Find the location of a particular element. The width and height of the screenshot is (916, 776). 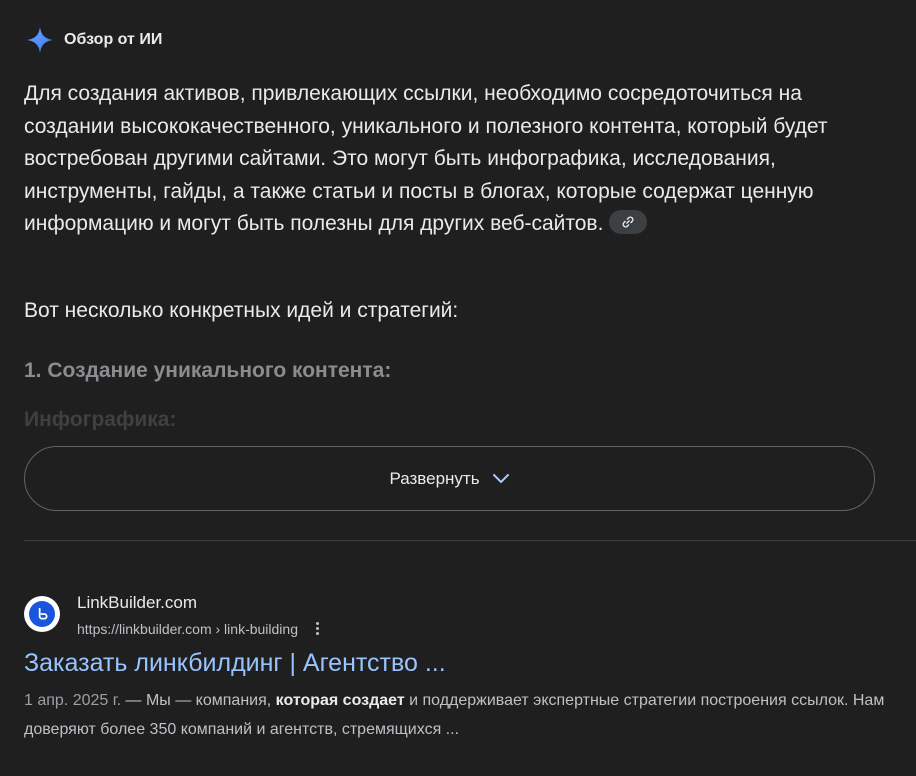

gemini-spark-icon is located at coordinates (40, 40).